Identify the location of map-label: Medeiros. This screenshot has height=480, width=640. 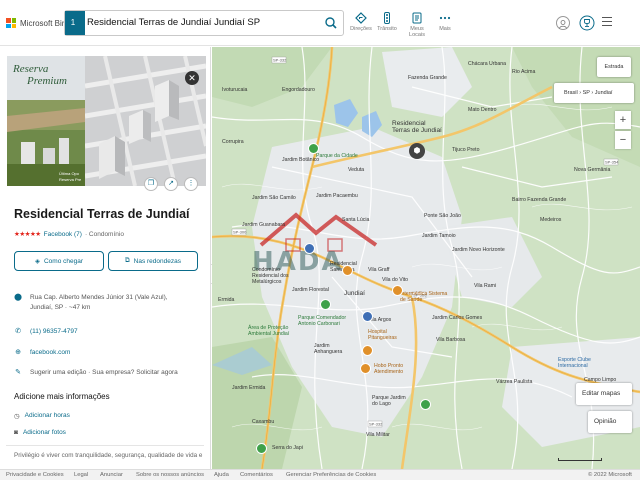
(551, 220).